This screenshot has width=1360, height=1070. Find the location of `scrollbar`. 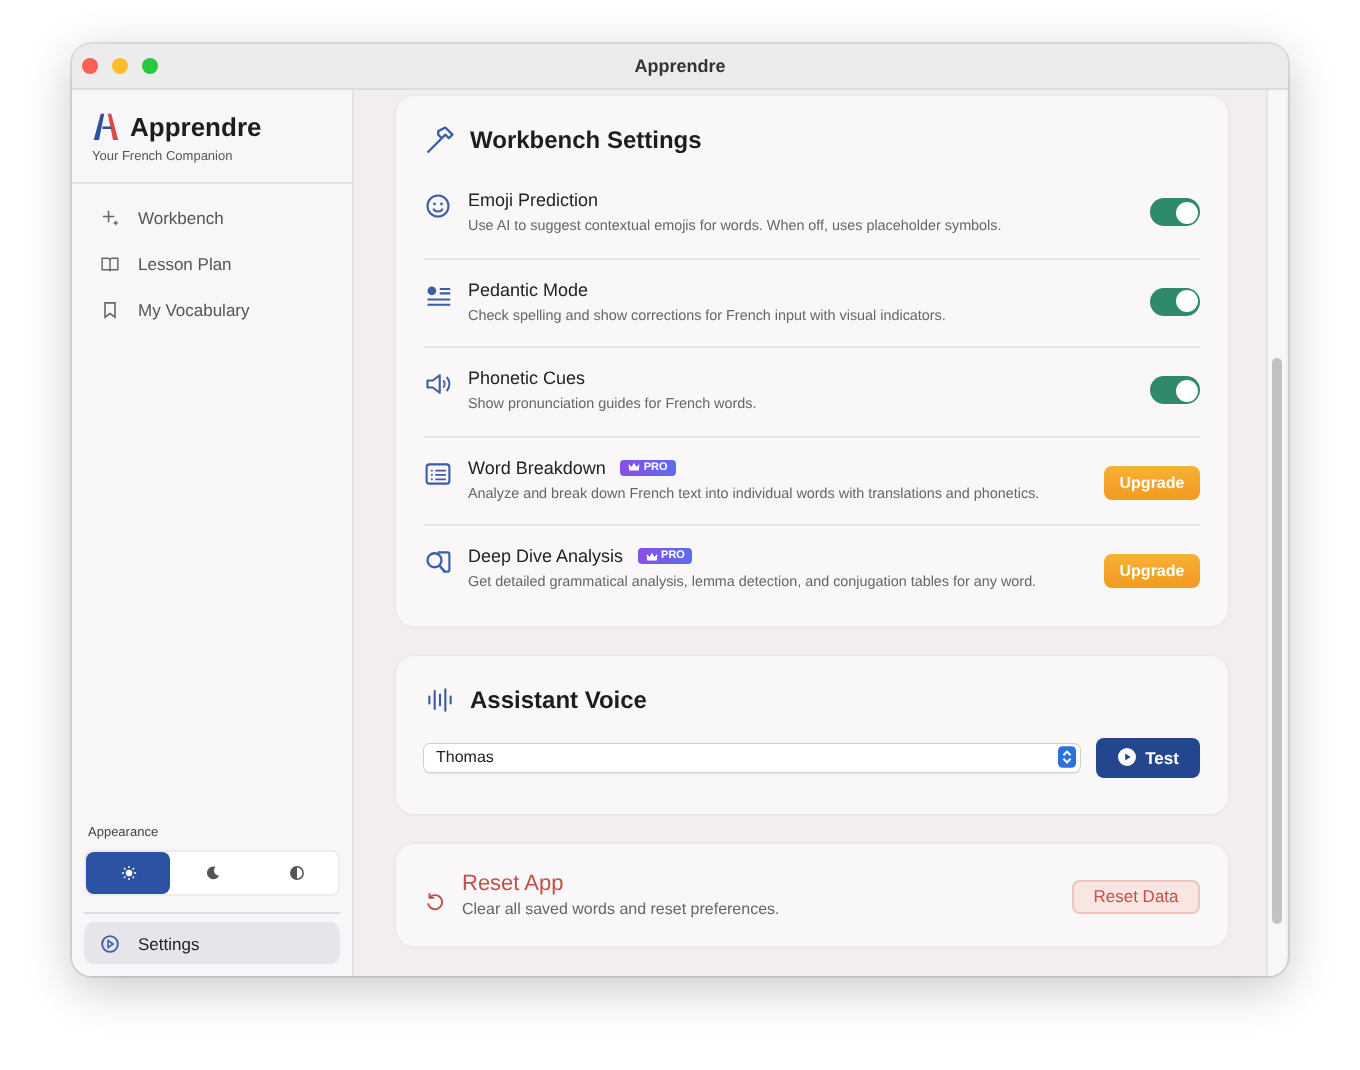

scrollbar is located at coordinates (1276, 533).